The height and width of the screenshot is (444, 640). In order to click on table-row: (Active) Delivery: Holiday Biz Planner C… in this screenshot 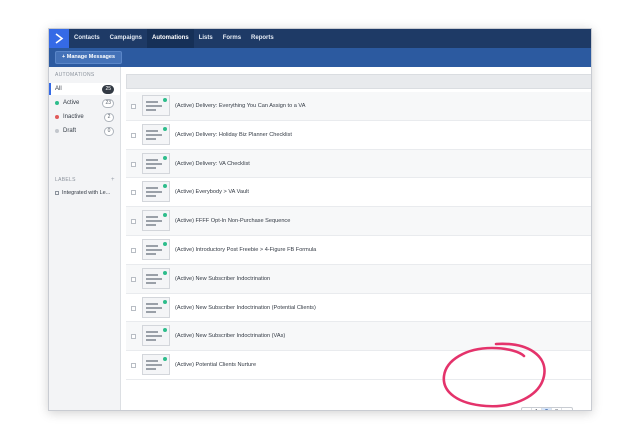, I will do `click(358, 135)`.